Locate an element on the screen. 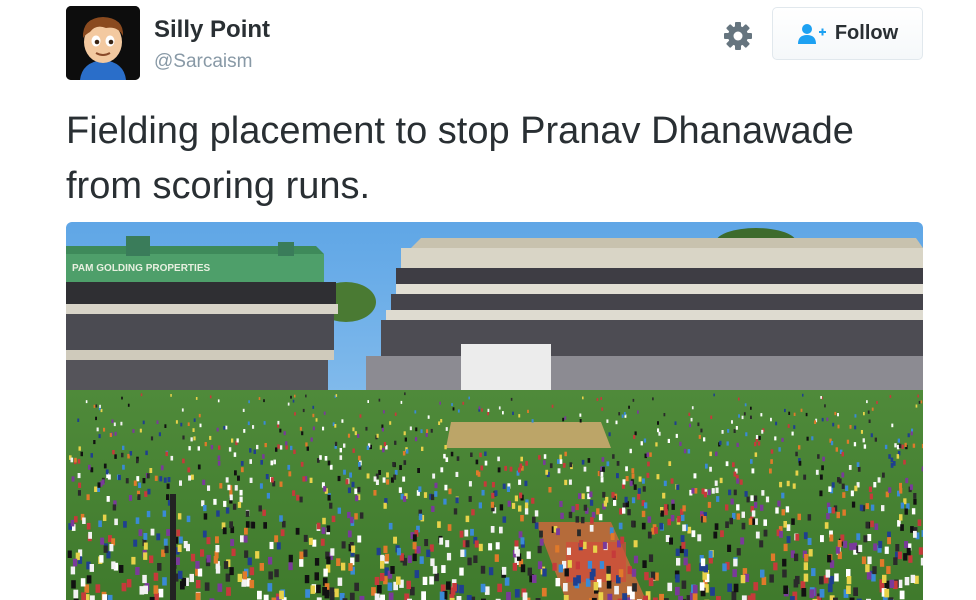 This screenshot has height=600, width=976. follow-button: Follow is located at coordinates (847, 33).